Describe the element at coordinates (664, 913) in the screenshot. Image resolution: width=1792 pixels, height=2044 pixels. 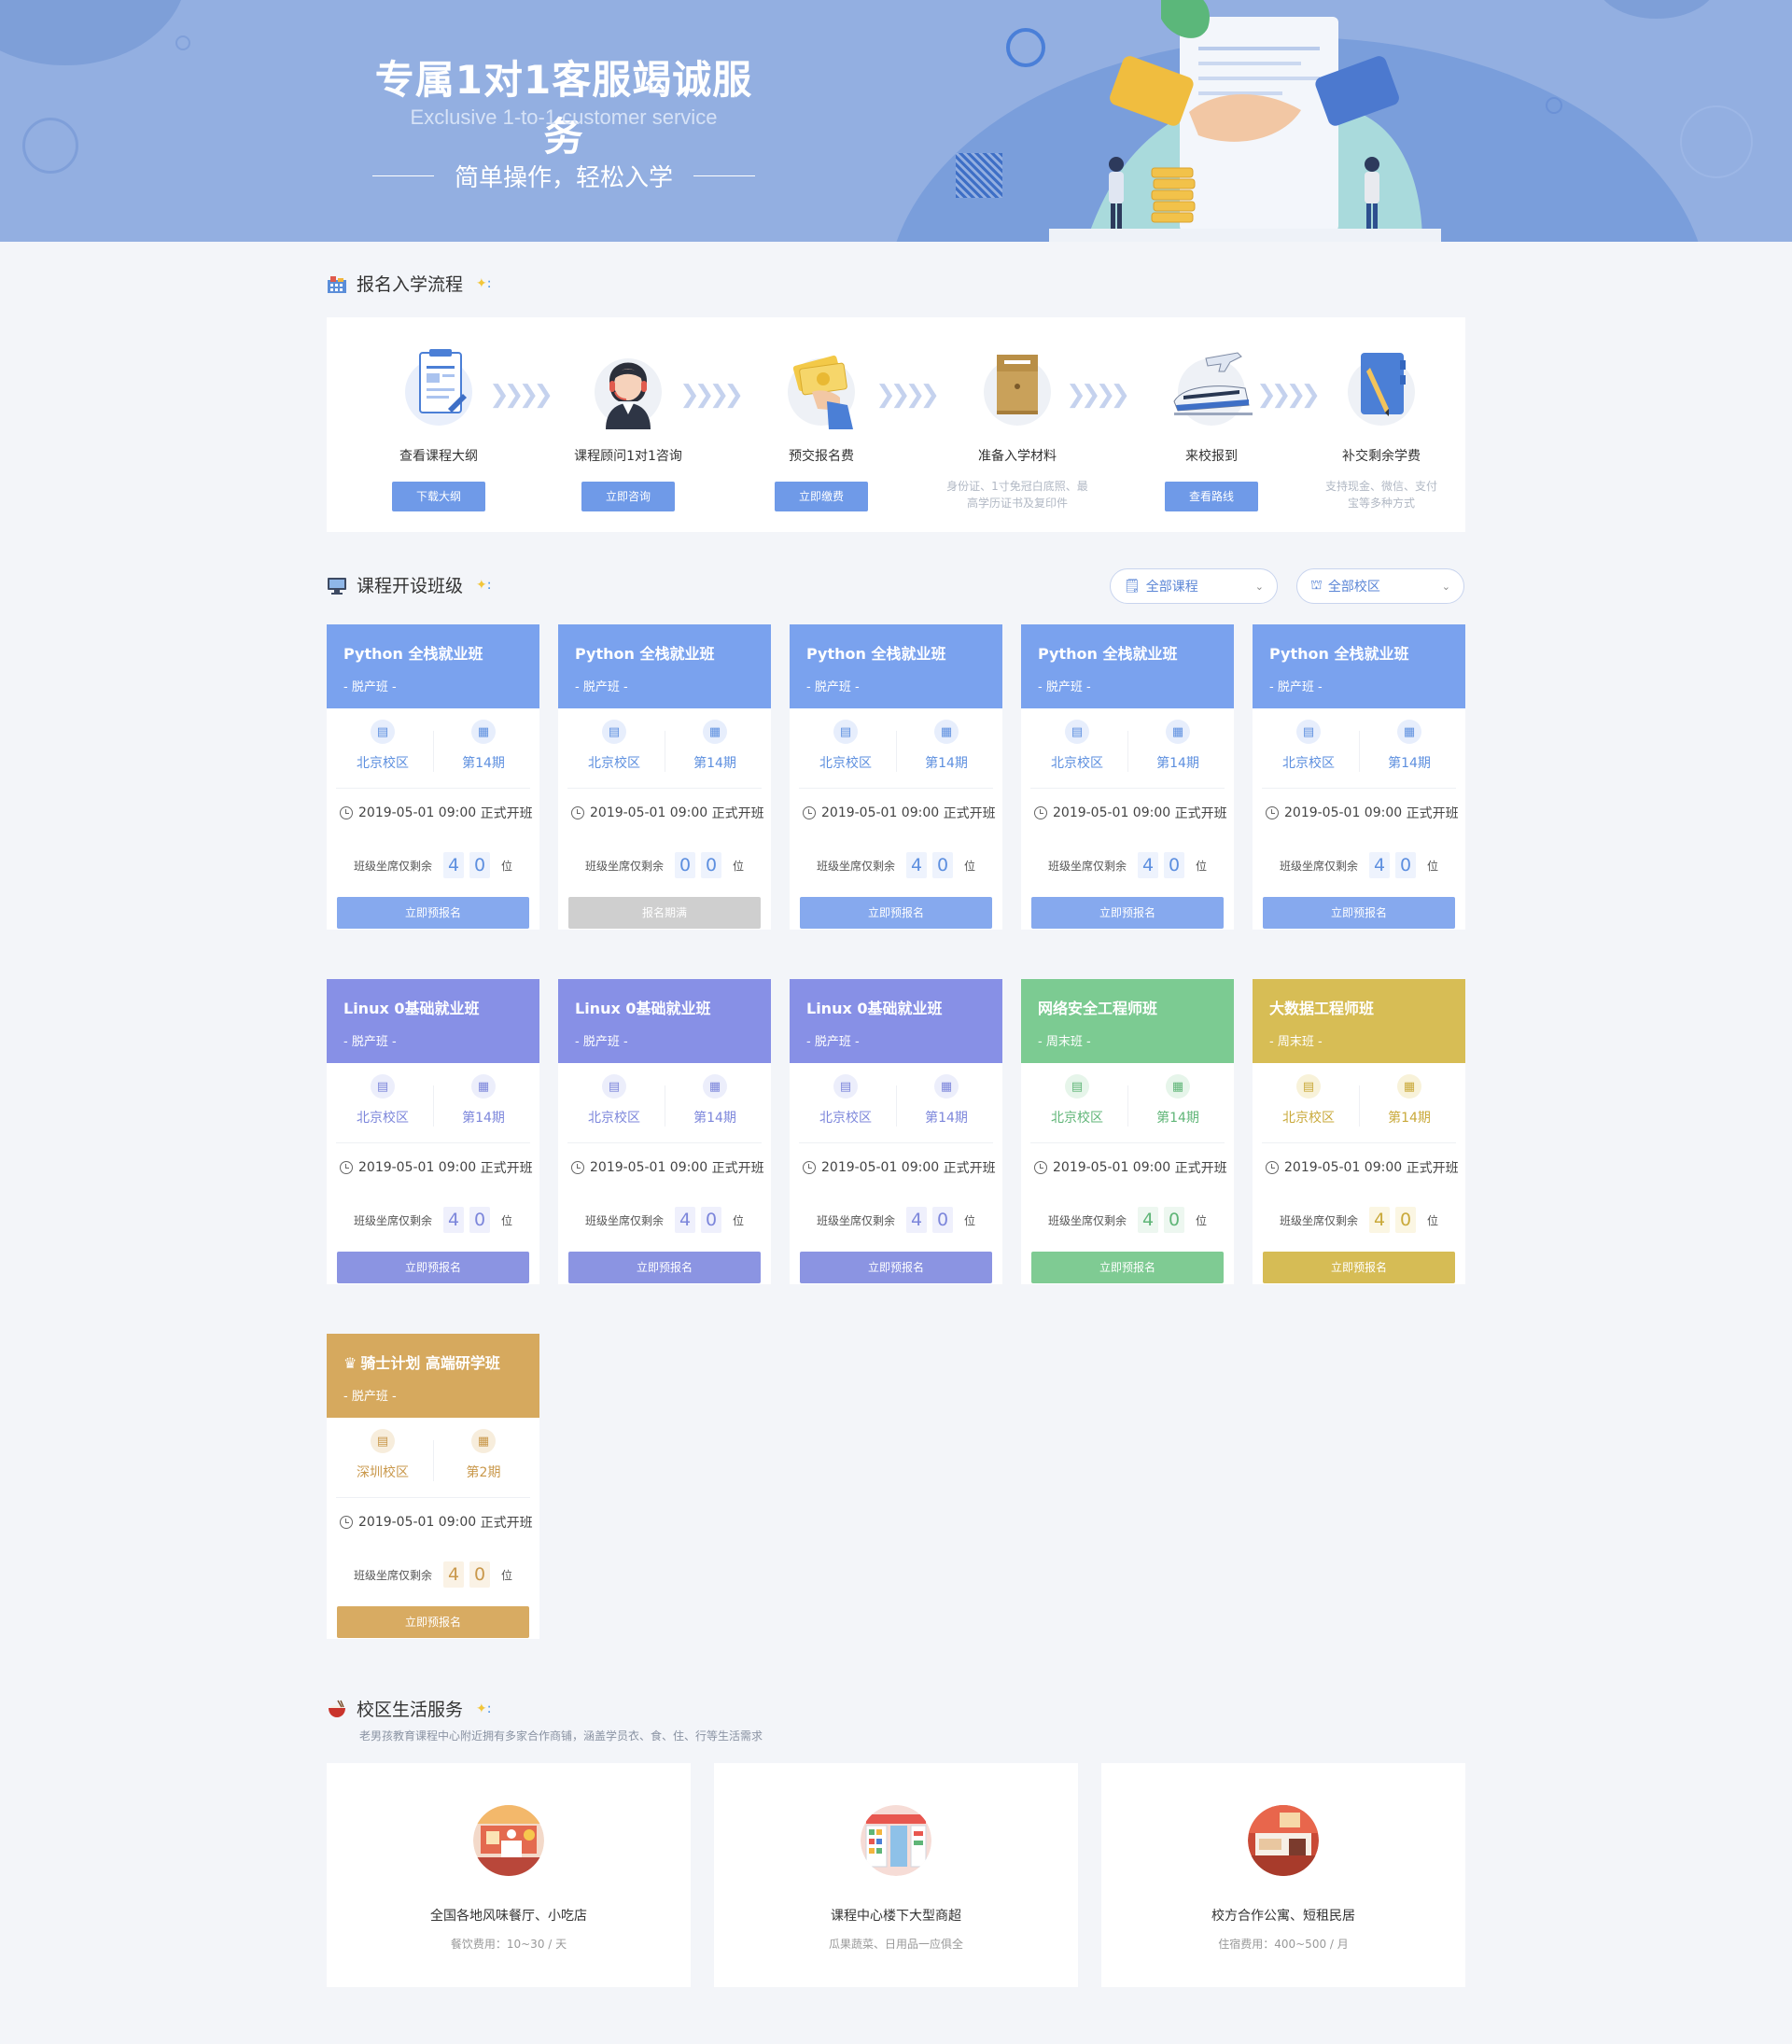
I see `enrollment-full-button: 报名期满` at that location.